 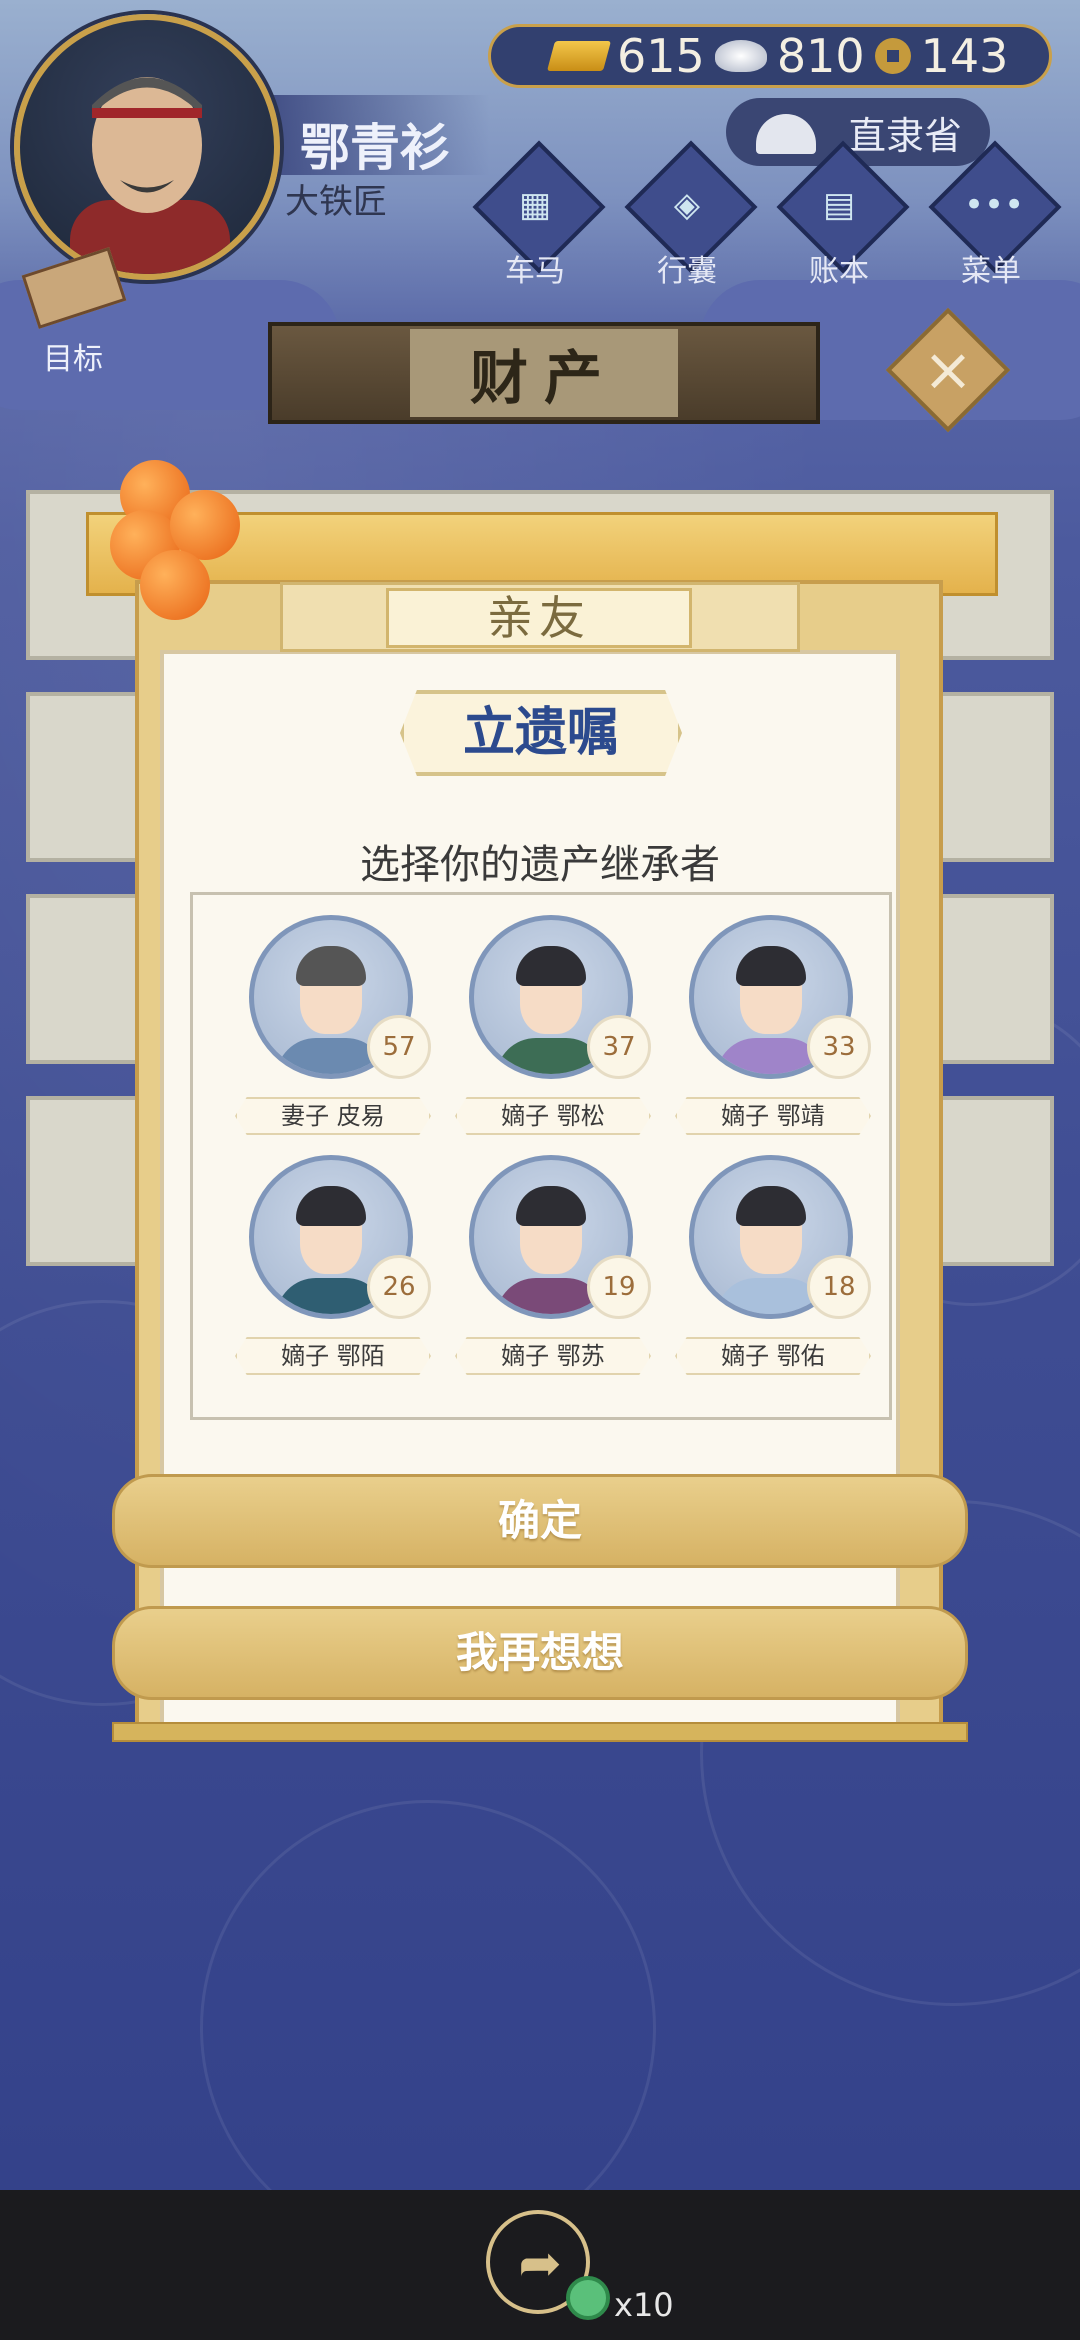 I want to click on rethink-button: 我再想想, so click(x=540, y=1653).